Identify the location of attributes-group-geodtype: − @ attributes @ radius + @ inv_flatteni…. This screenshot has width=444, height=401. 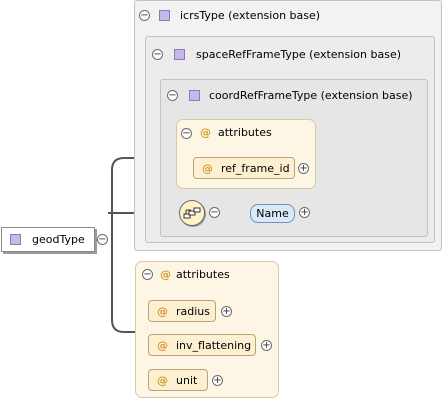
(207, 329).